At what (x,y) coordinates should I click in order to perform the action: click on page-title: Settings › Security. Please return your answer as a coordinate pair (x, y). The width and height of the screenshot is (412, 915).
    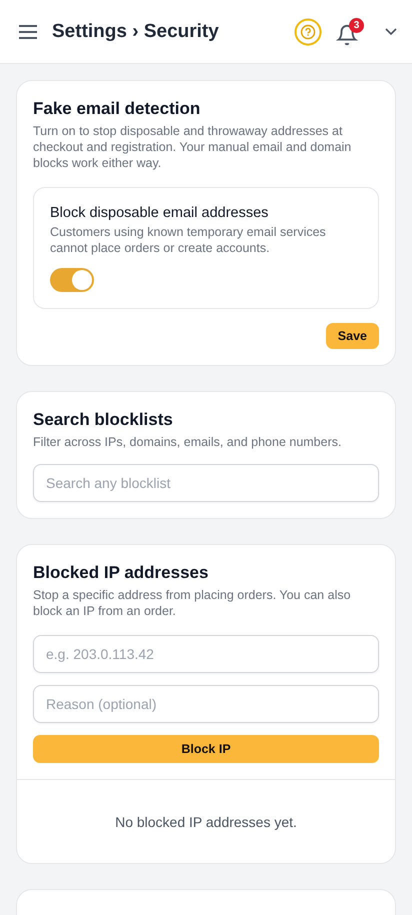
    Looking at the image, I should click on (136, 31).